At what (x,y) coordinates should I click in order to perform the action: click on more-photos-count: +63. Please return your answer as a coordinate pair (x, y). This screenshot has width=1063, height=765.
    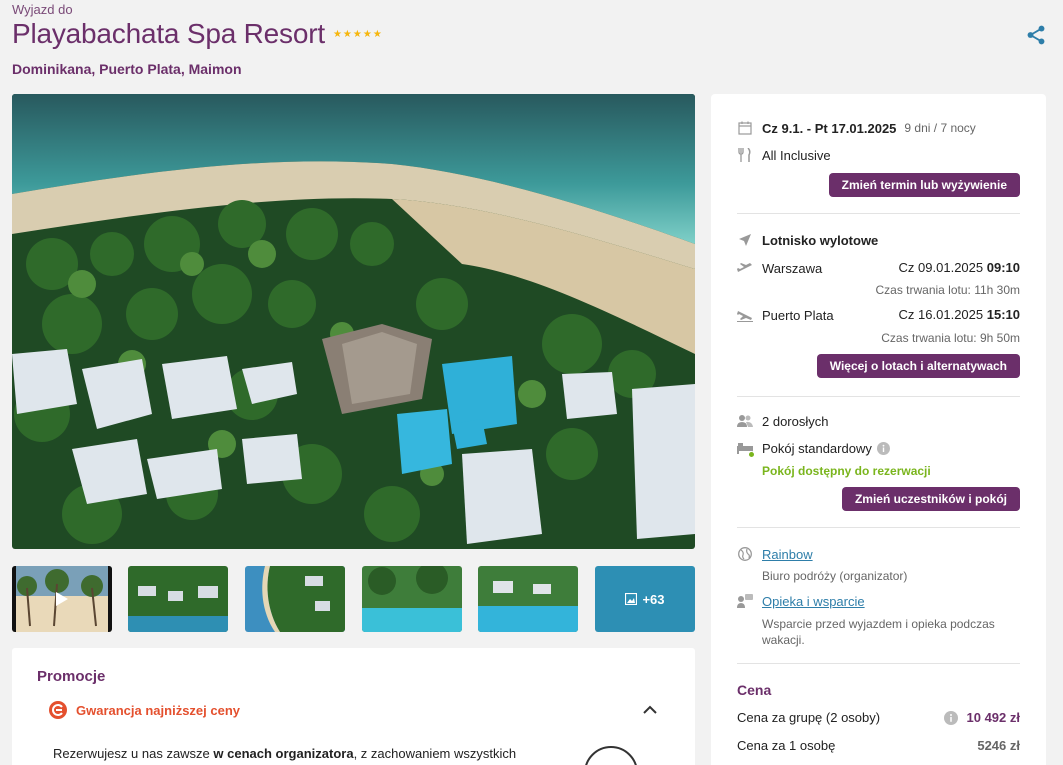
    Looking at the image, I should click on (653, 599).